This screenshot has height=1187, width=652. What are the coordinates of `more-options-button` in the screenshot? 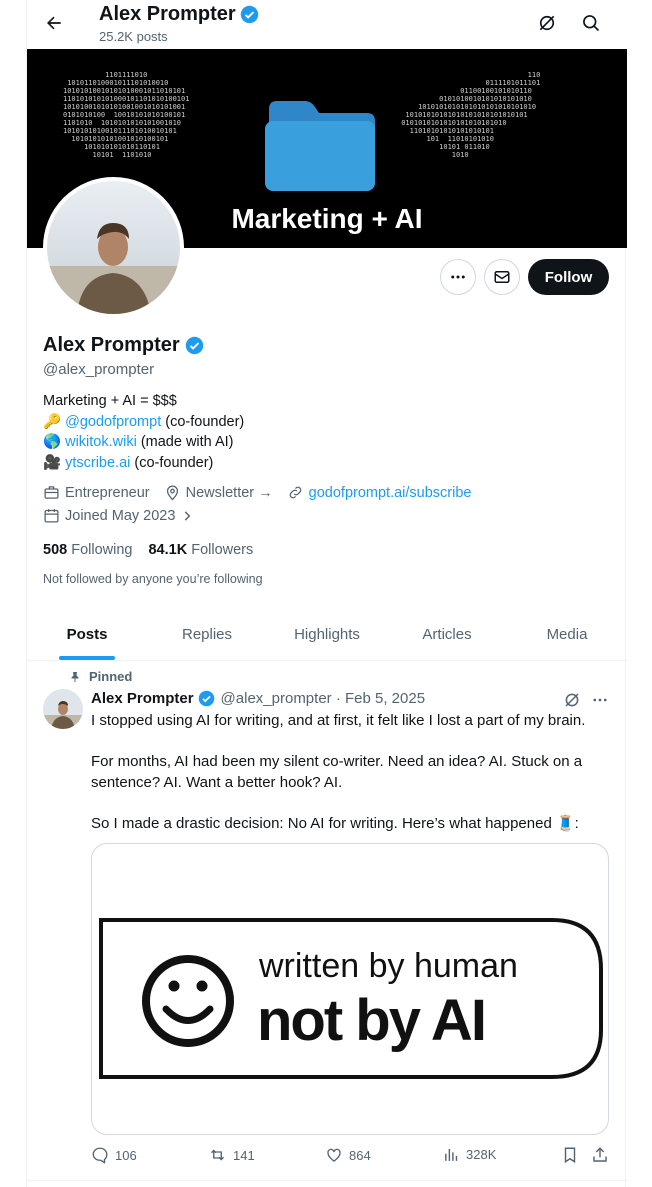 It's located at (458, 277).